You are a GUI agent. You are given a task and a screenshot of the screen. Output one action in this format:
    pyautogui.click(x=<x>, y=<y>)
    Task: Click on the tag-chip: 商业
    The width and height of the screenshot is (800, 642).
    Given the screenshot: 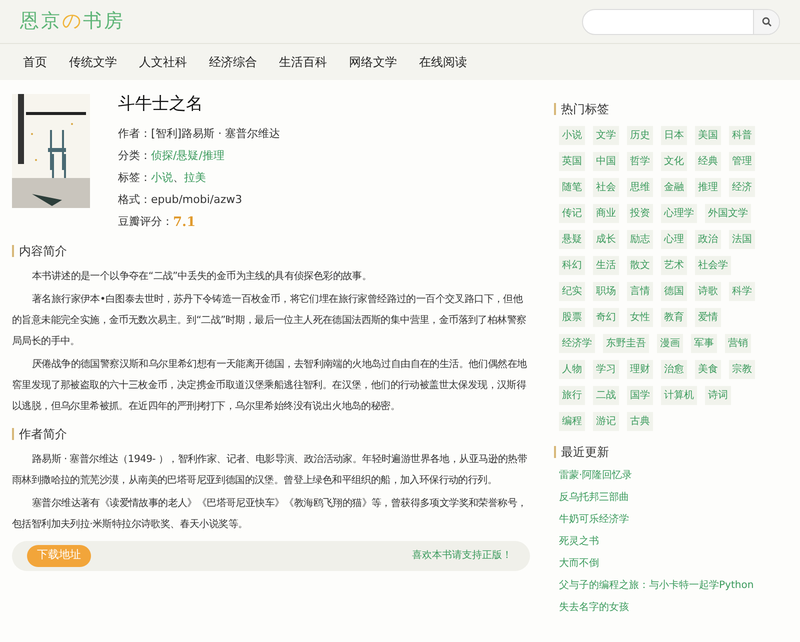 What is the action you would take?
    pyautogui.click(x=606, y=213)
    